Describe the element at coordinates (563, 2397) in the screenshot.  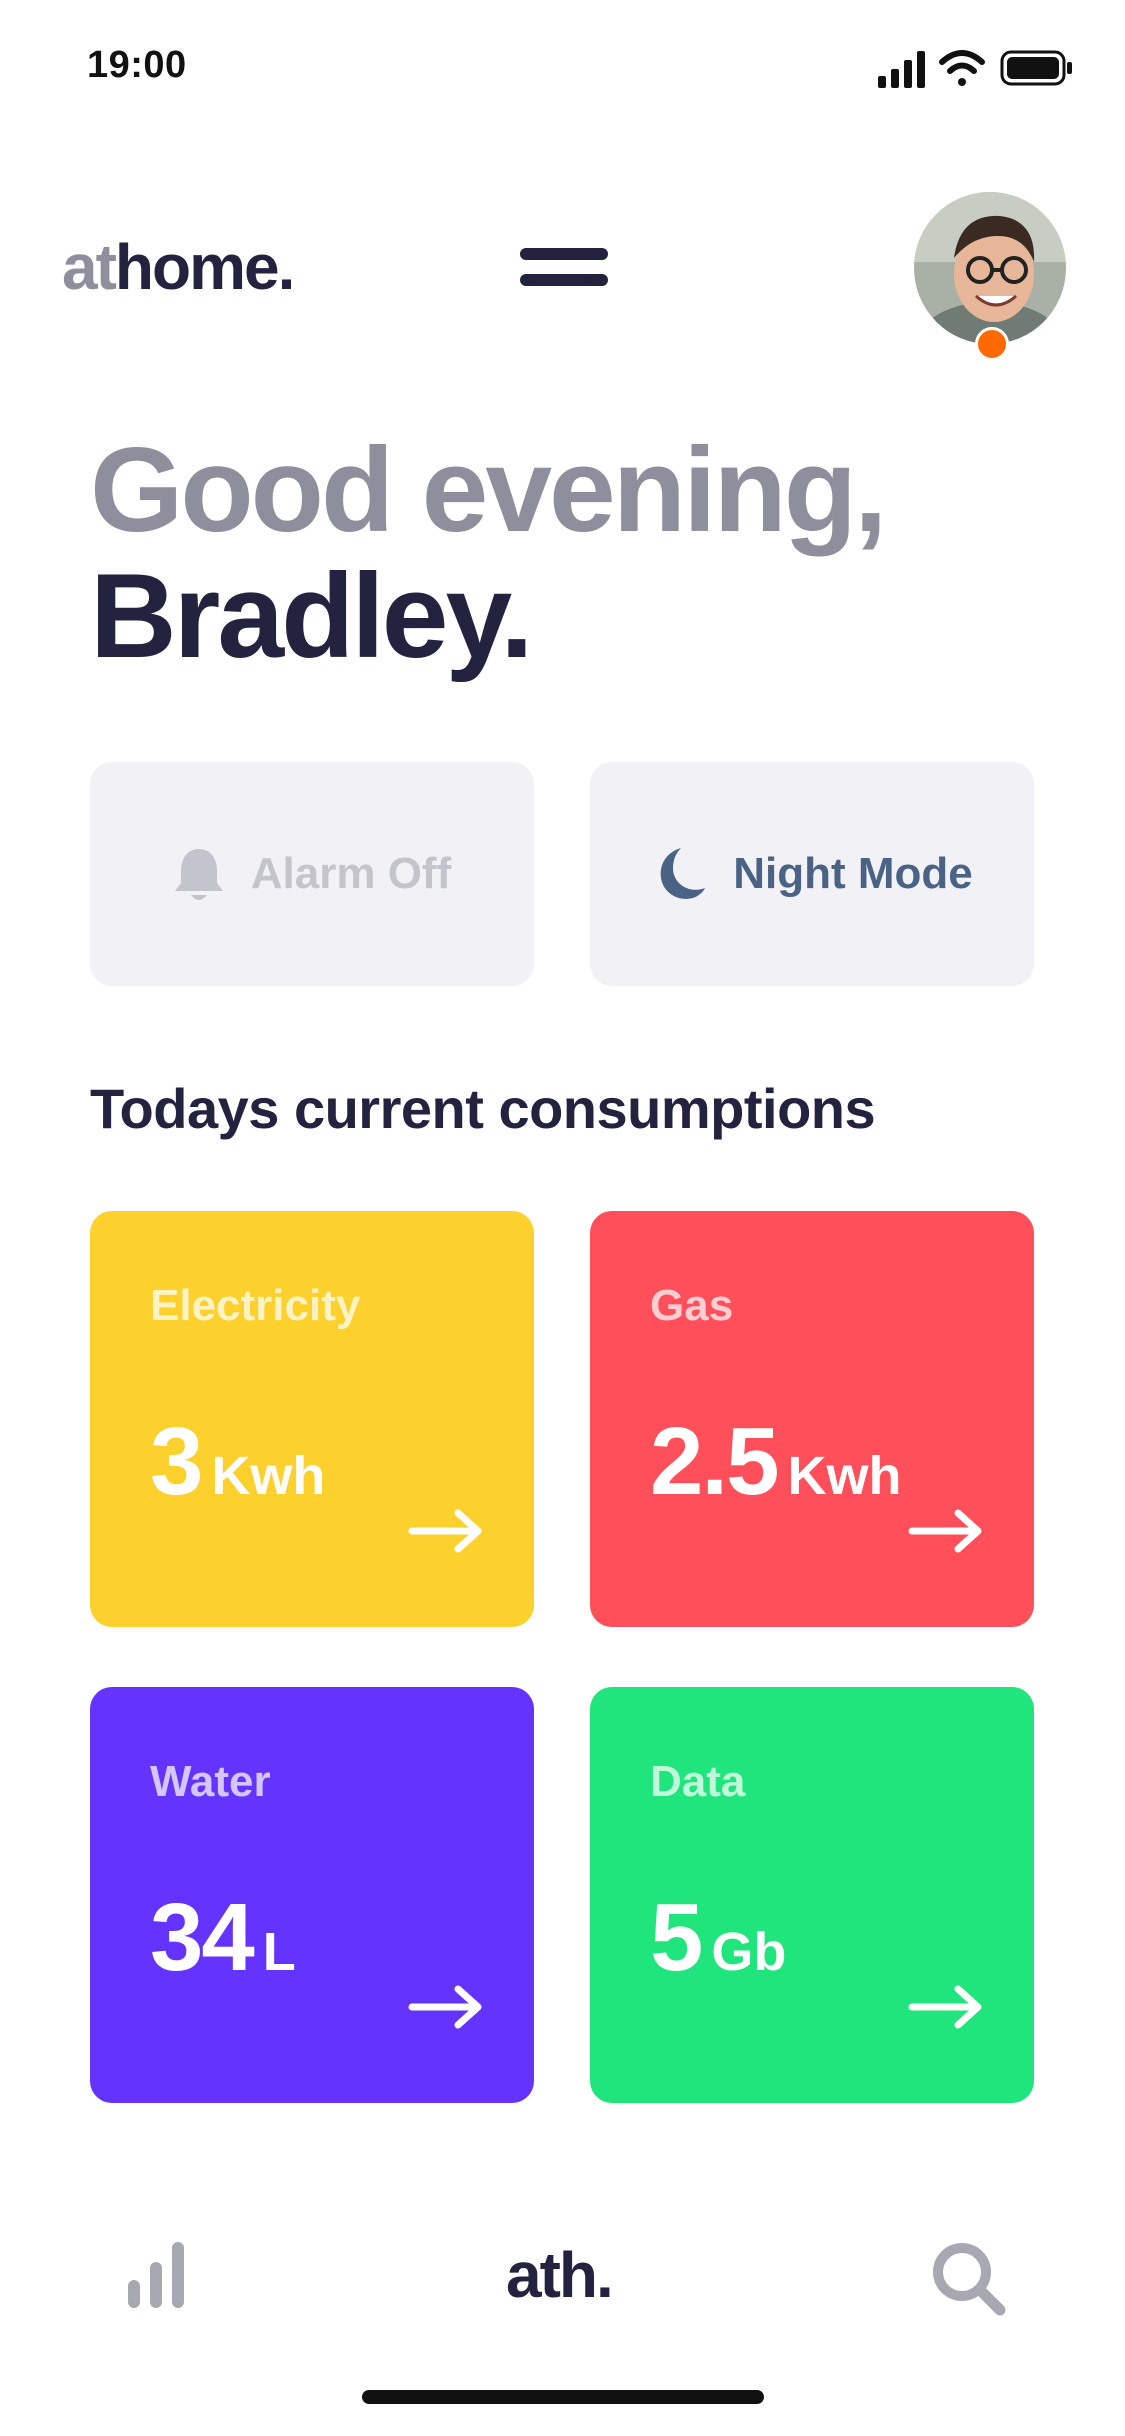
I see `home-indicator` at that location.